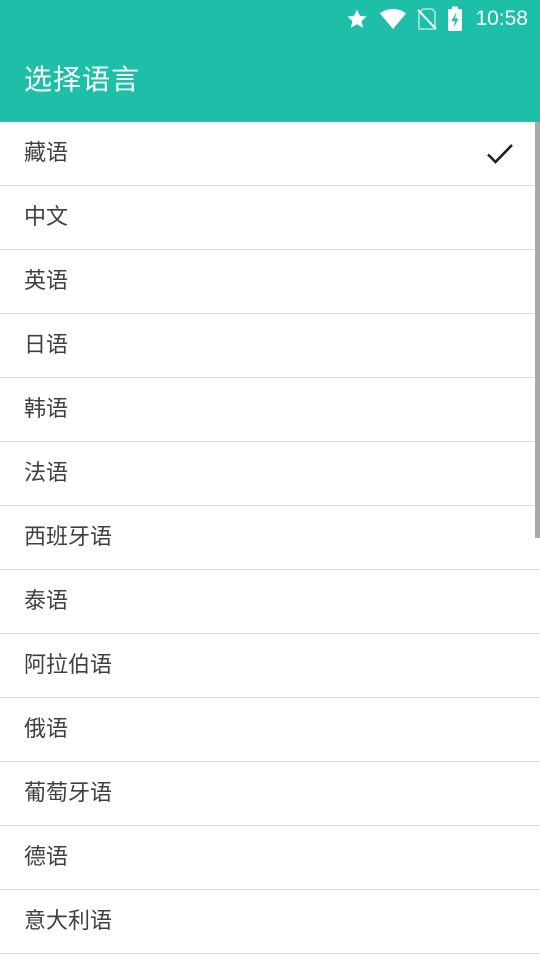 The image size is (540, 969). What do you see at coordinates (46, 729) in the screenshot?
I see `list-item-label: 俄语` at bounding box center [46, 729].